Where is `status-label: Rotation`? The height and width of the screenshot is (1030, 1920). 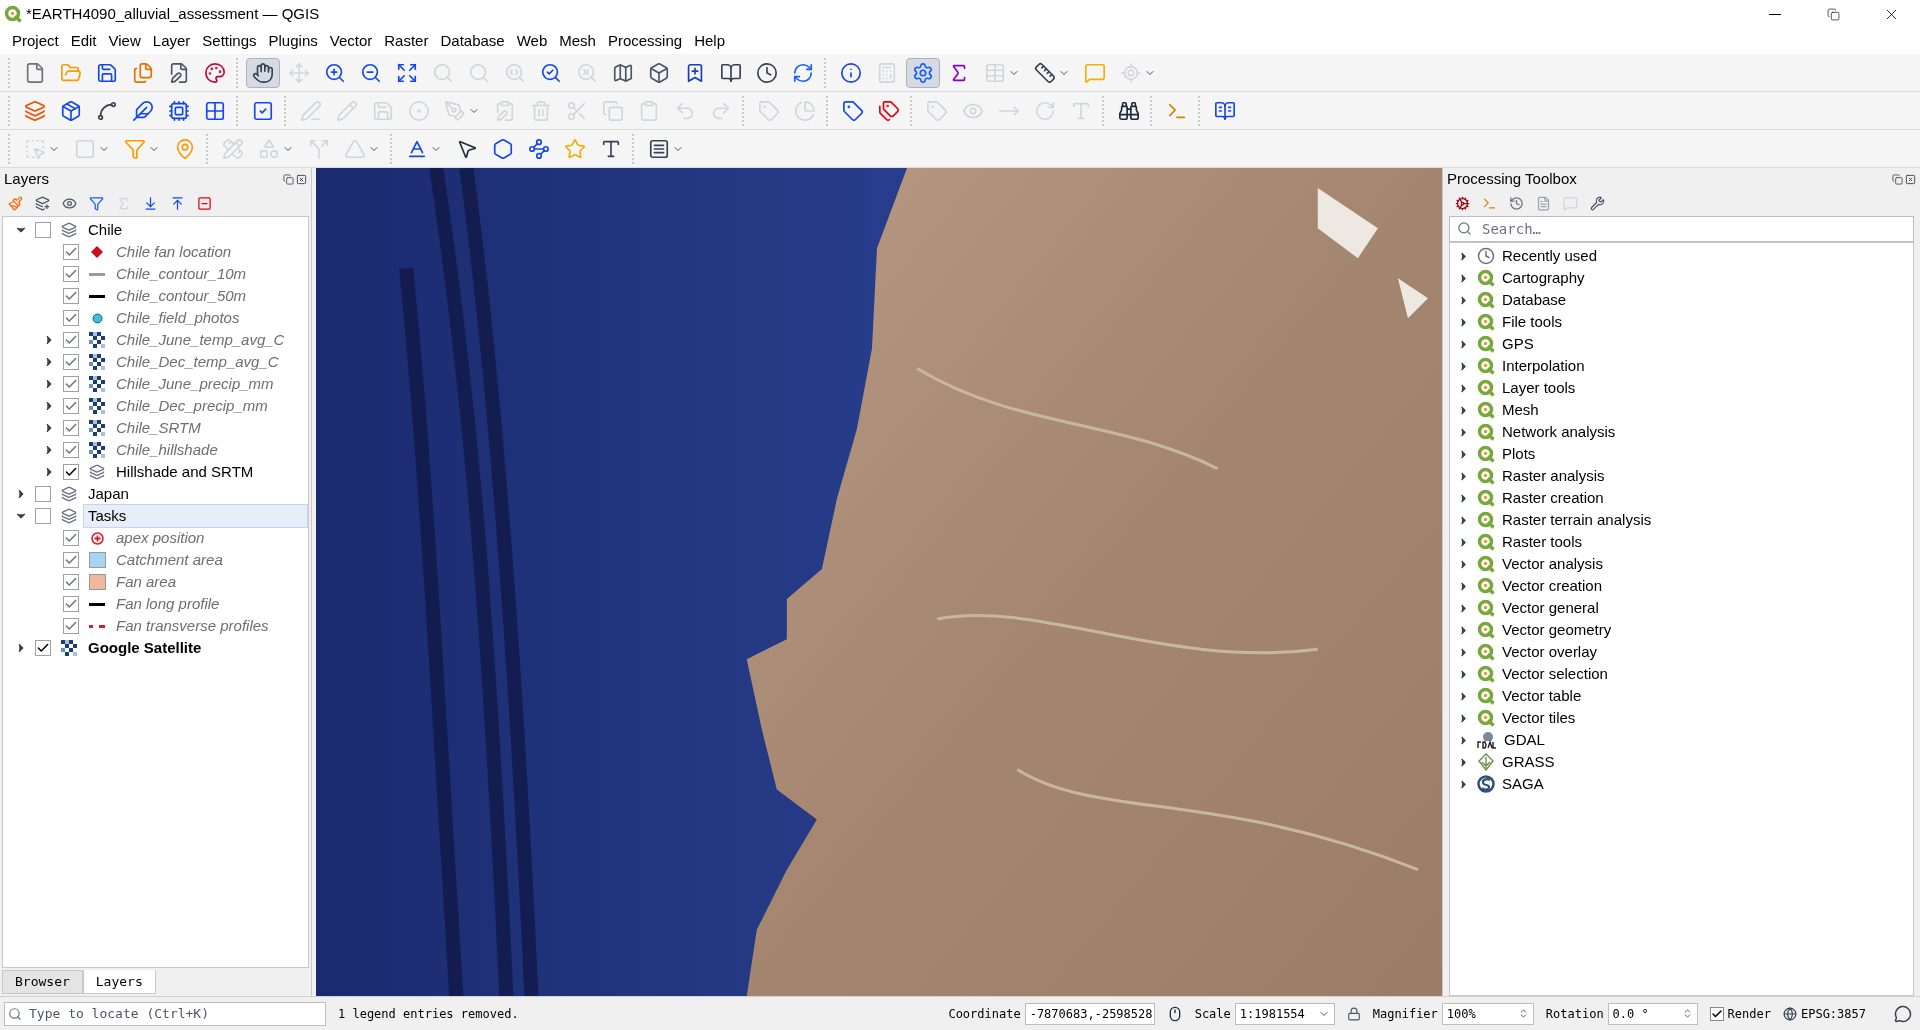 status-label: Rotation is located at coordinates (1574, 1014).